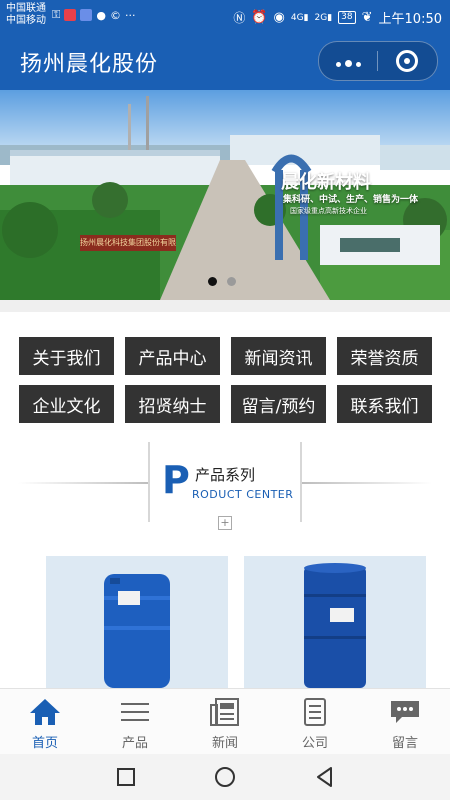 The width and height of the screenshot is (450, 800). I want to click on blue-plastic-drum-image, so click(137, 631).